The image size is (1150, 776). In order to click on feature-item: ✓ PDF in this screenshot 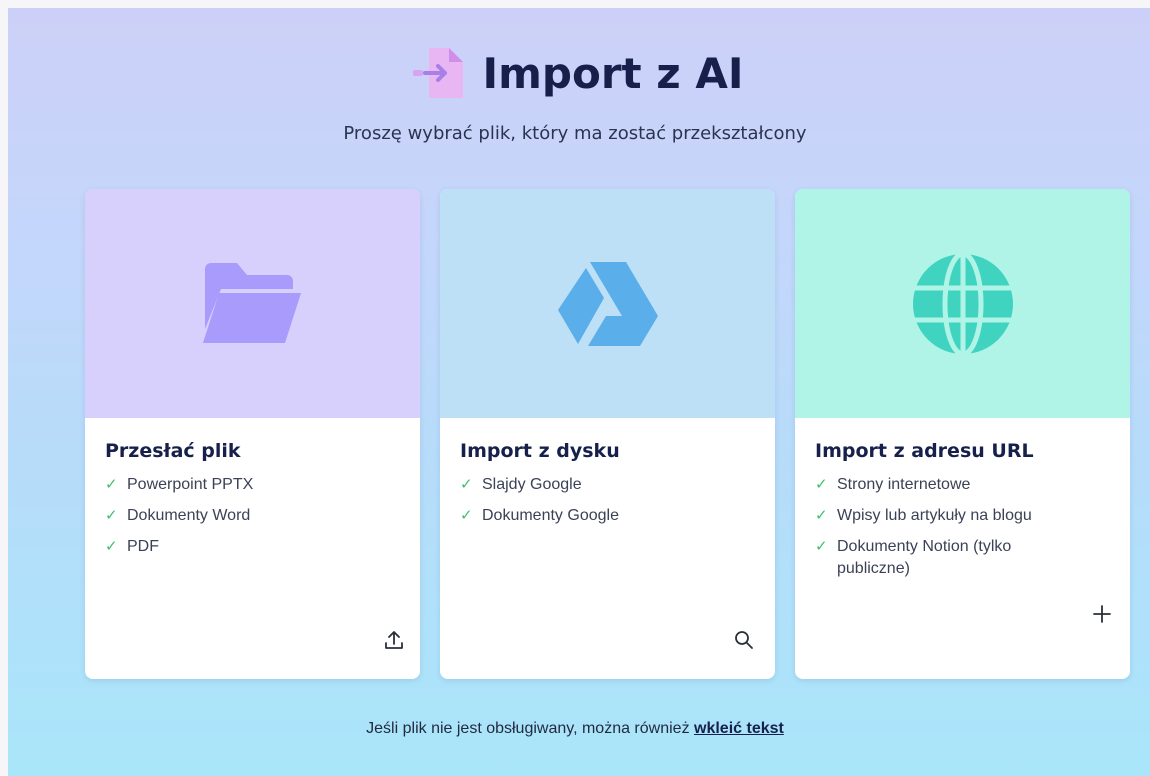, I will do `click(252, 547)`.